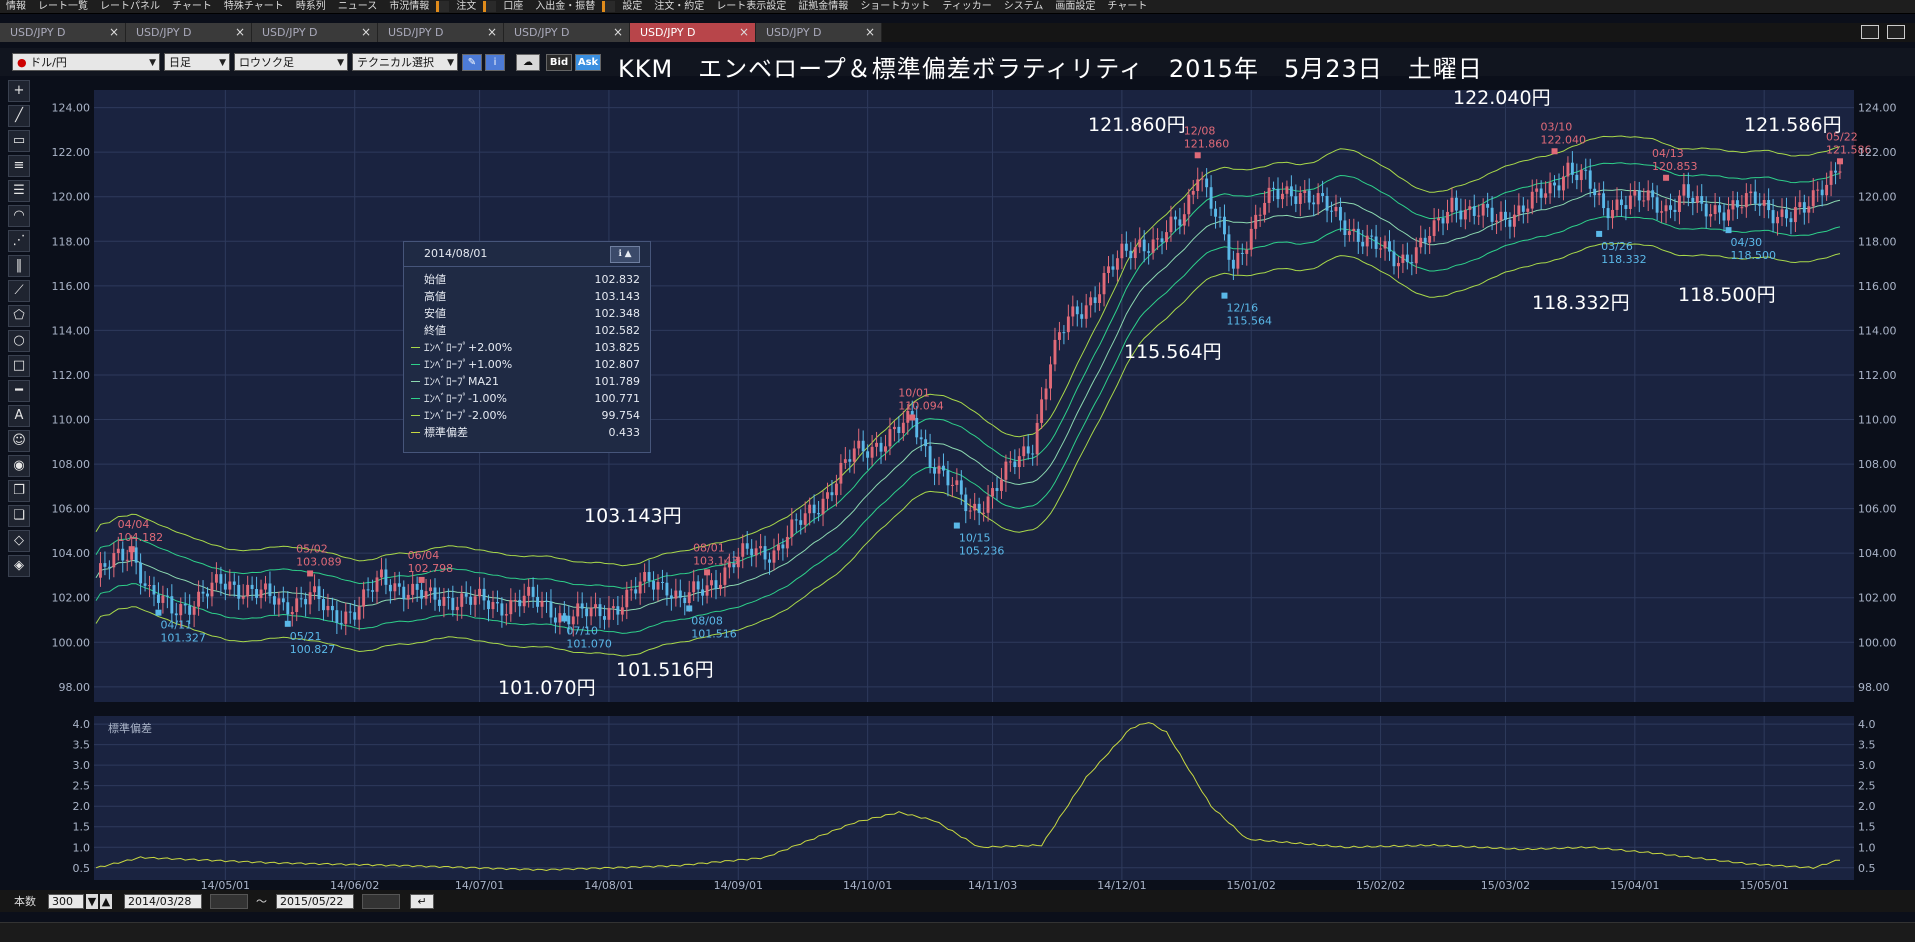  What do you see at coordinates (16, 6) in the screenshot?
I see `menu-item: 情報` at bounding box center [16, 6].